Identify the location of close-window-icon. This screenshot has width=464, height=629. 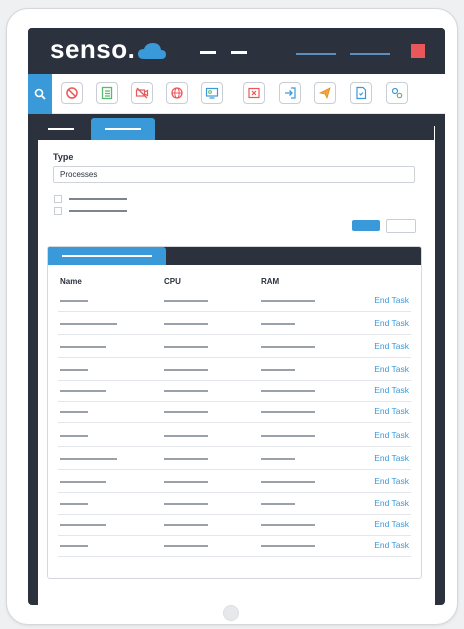
(254, 93).